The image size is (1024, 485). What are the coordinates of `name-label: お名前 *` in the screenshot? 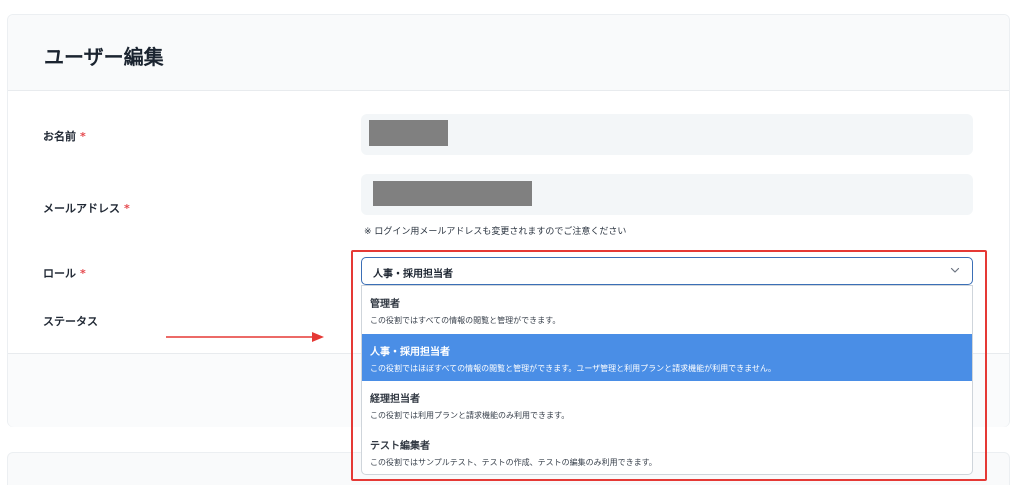 It's located at (64, 136).